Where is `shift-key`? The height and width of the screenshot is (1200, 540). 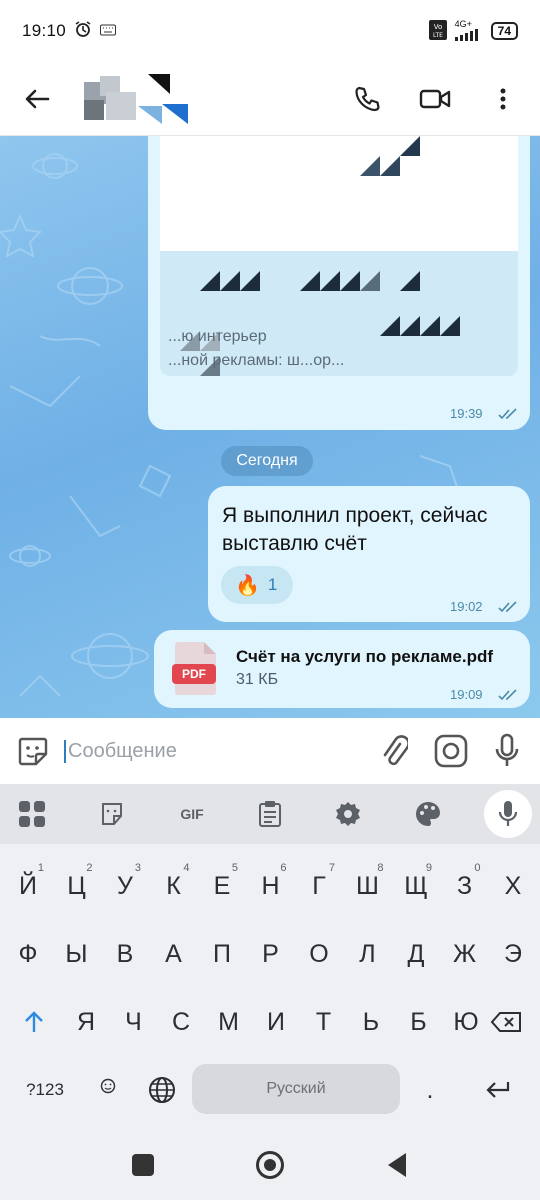 shift-key is located at coordinates (34, 1022).